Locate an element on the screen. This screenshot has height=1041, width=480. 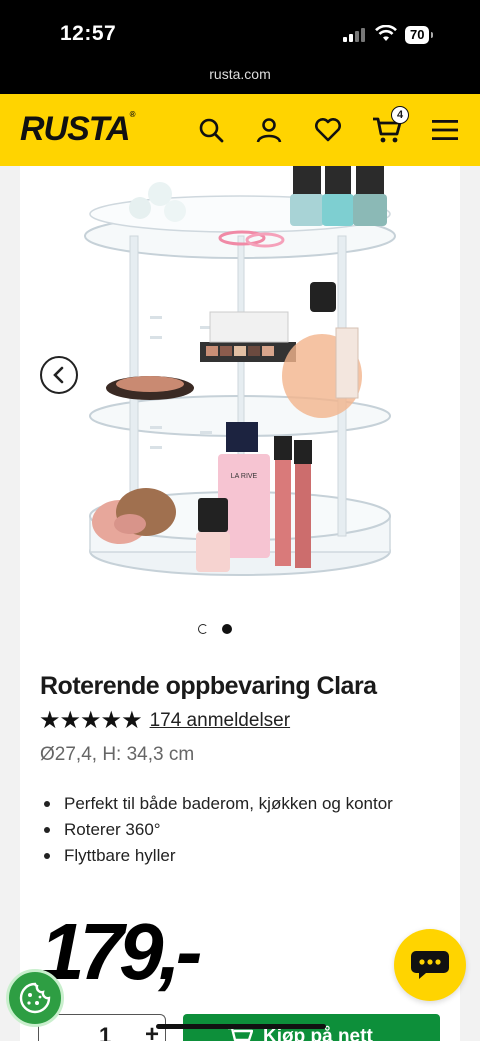
logo-text: RUSTA is located at coordinates (75, 129).